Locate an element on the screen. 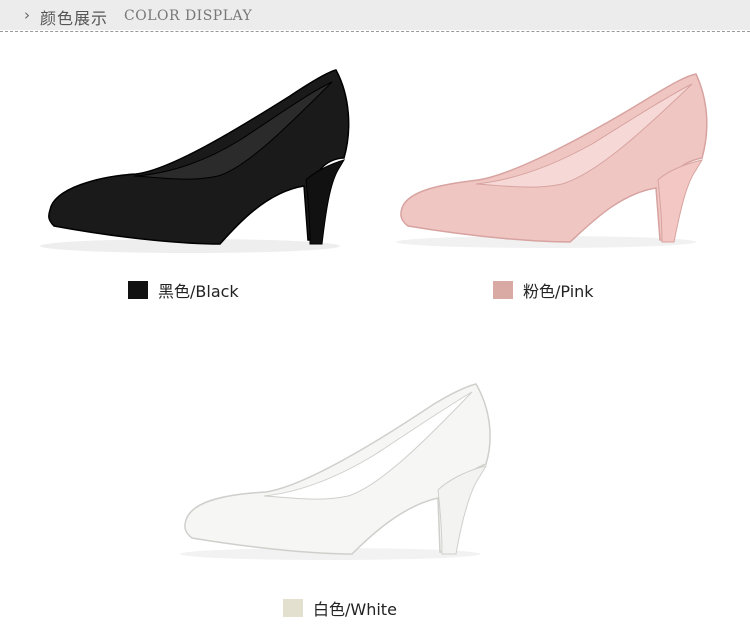 The height and width of the screenshot is (638, 750). shoe-image-black is located at coordinates (195, 161).